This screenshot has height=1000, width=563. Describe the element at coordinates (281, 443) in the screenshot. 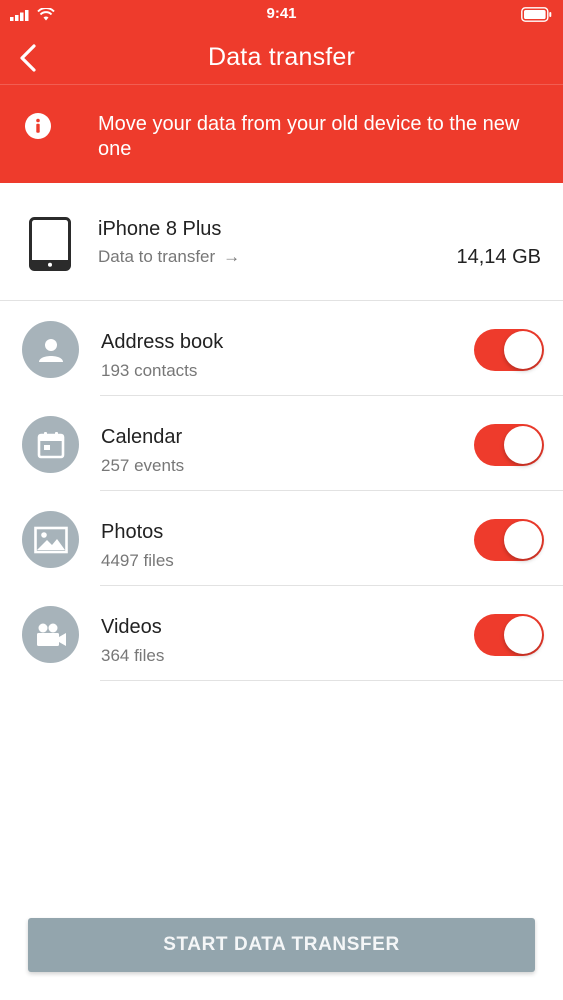

I see `list-item-calendar: Calendar 257 events` at that location.